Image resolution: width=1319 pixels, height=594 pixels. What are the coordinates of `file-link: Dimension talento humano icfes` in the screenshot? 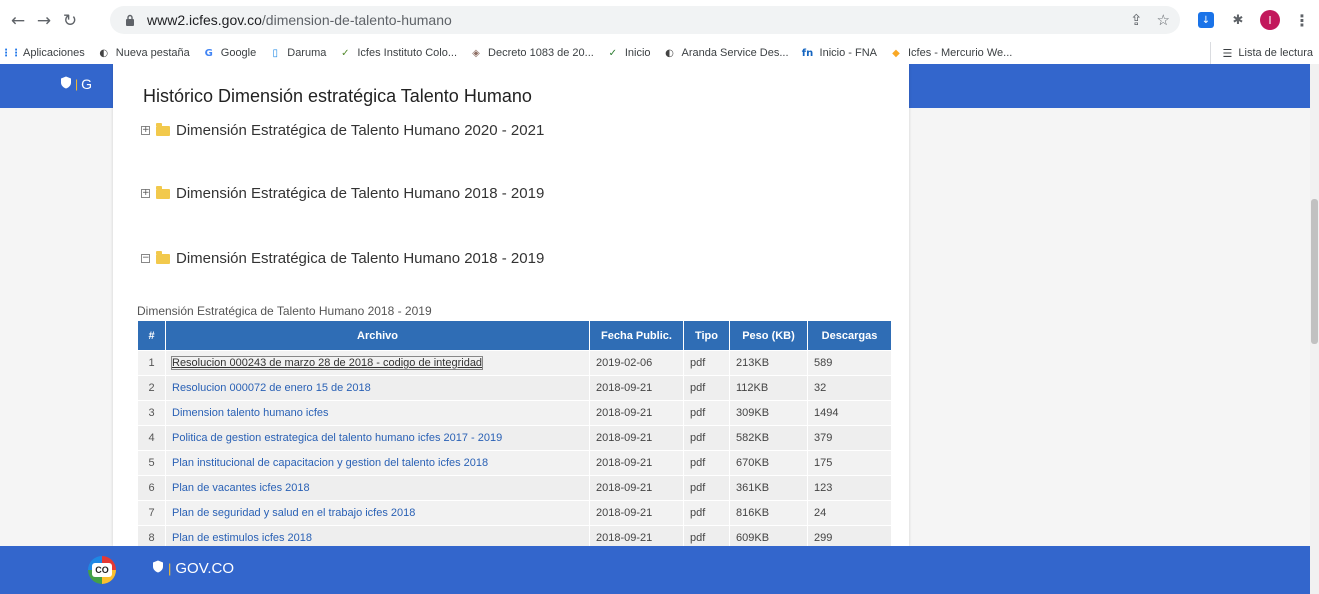 It's located at (377, 413).